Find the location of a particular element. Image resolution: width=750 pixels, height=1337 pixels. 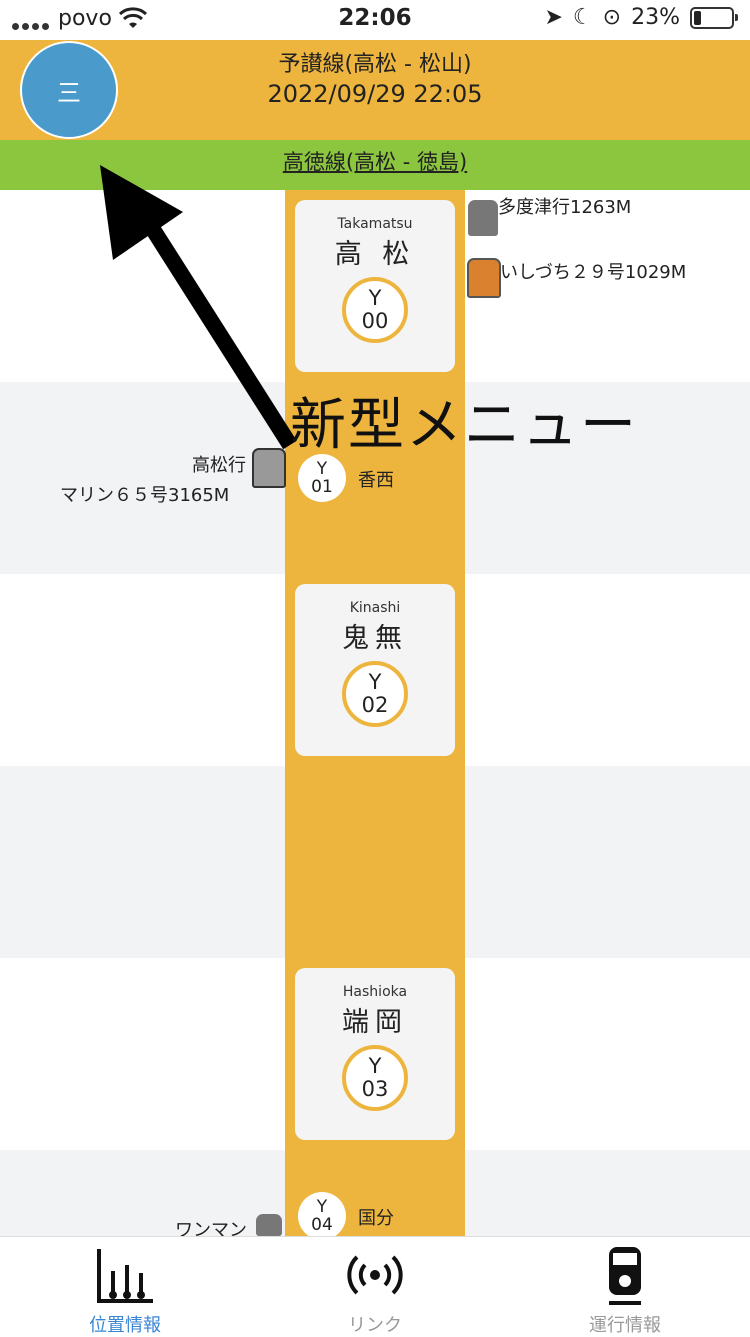

train-label: 多度津行1263M is located at coordinates (564, 206).